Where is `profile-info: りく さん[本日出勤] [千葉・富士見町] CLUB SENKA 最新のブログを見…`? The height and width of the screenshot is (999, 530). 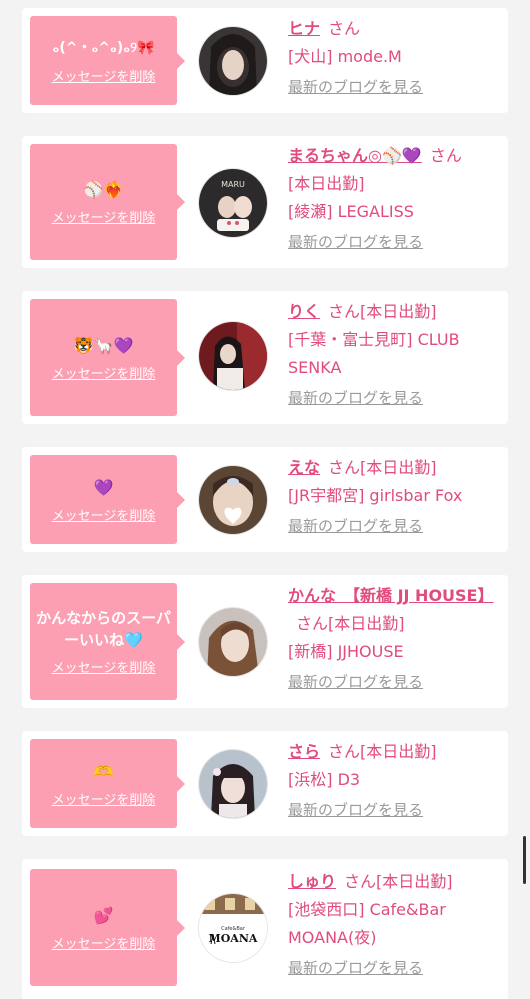 profile-info: りく さん[本日出勤] [千葉・富士見町] CLUB SENKA 最新のブログを見… is located at coordinates (393, 355).